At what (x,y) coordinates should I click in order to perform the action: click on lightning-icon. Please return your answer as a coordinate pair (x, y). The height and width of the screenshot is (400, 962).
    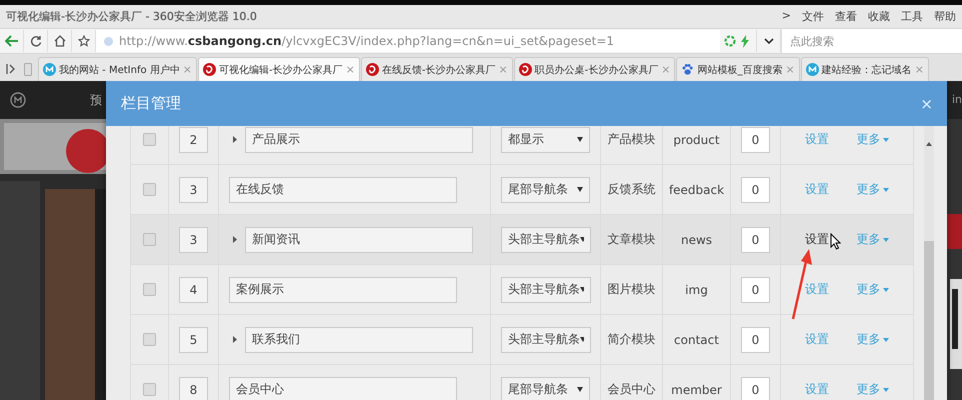
    Looking at the image, I should click on (745, 41).